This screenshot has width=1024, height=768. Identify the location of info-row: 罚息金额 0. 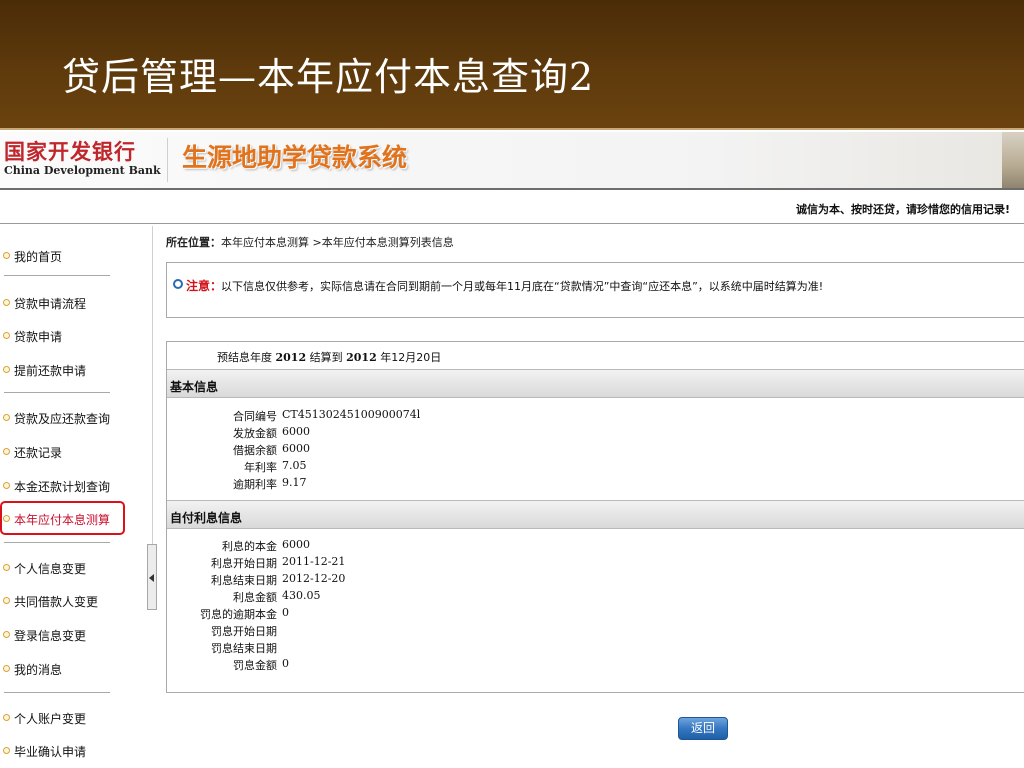
(595, 663).